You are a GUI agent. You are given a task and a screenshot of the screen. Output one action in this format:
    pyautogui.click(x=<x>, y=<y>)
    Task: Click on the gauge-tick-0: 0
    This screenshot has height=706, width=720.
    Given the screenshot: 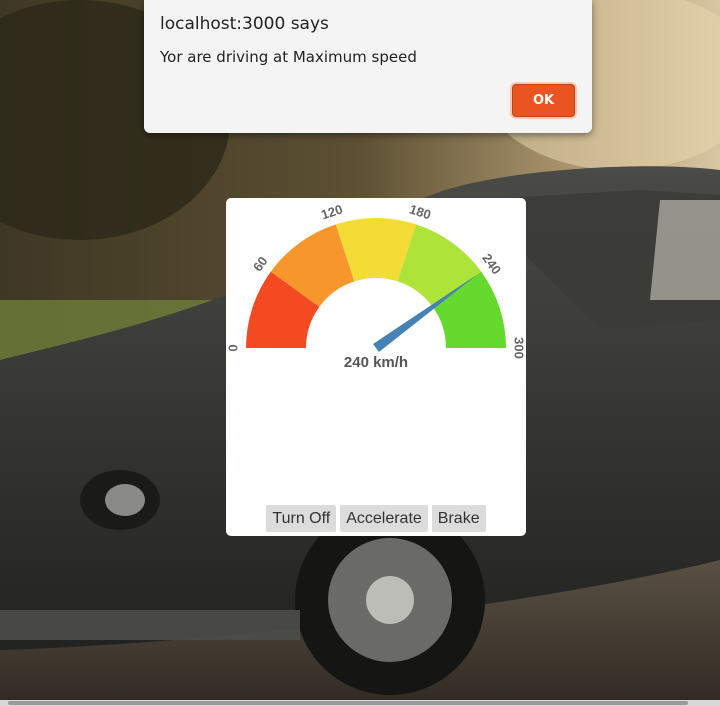 What is the action you would take?
    pyautogui.click(x=233, y=347)
    